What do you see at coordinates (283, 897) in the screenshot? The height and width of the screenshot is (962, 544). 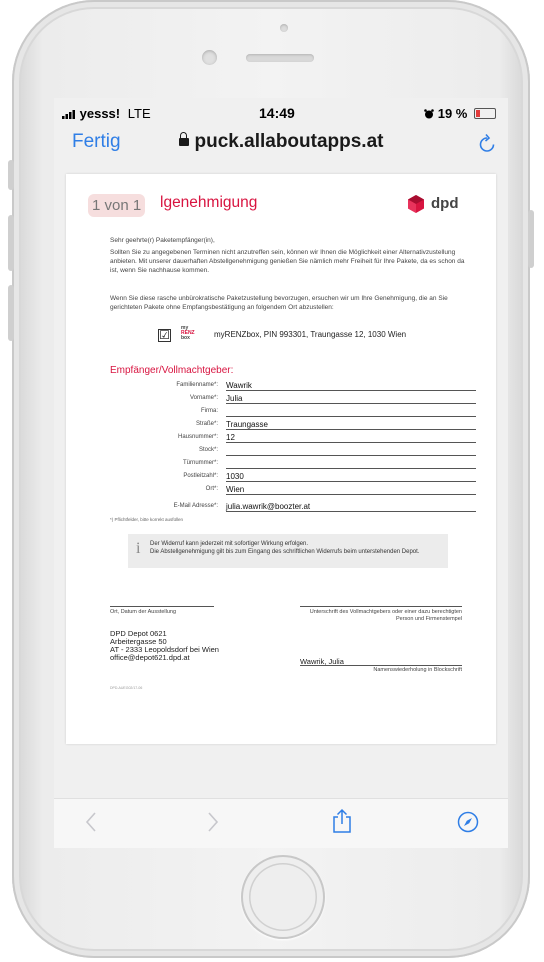 I see `home-button` at bounding box center [283, 897].